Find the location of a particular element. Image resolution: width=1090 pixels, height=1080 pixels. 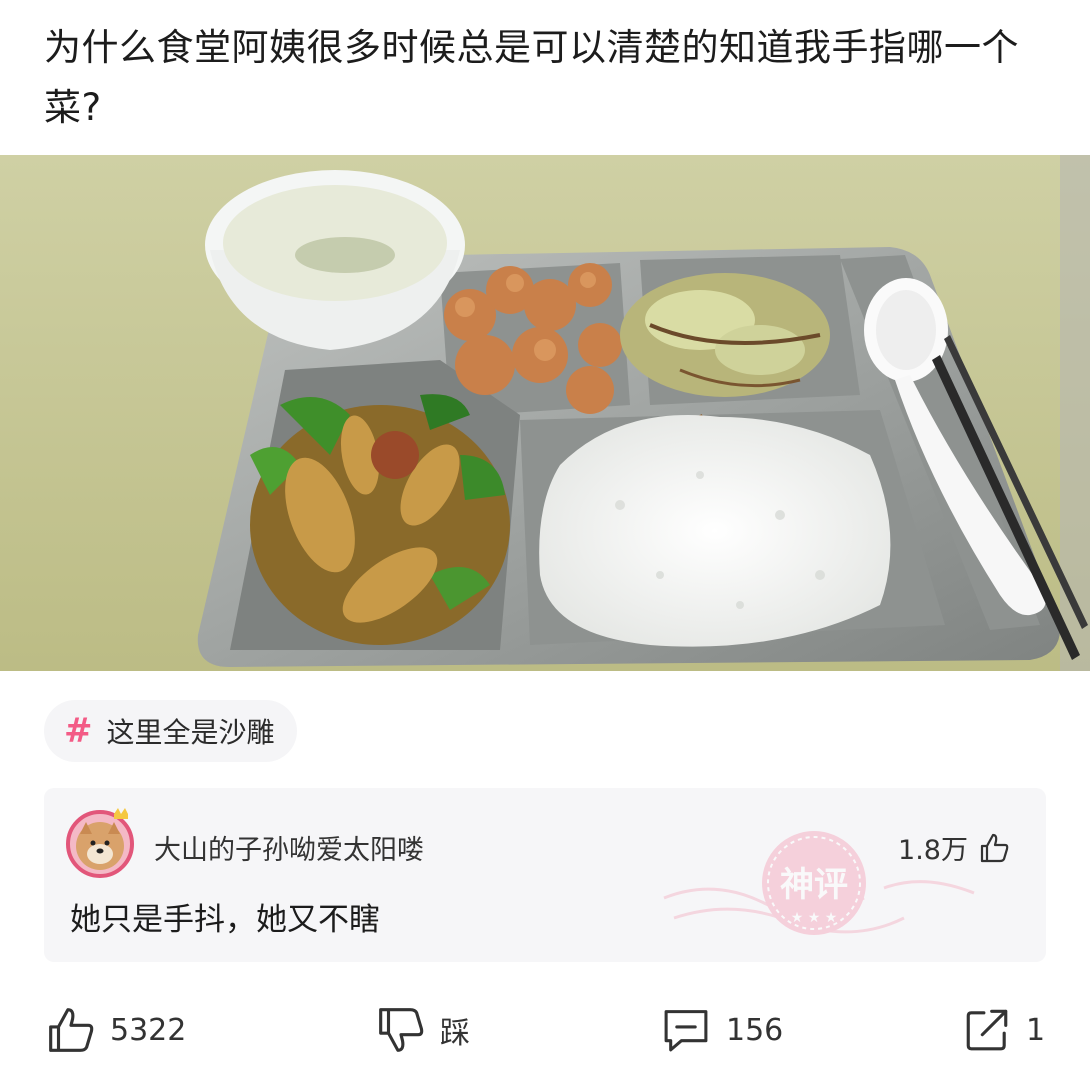

hashtag-icon: # is located at coordinates (78, 731).